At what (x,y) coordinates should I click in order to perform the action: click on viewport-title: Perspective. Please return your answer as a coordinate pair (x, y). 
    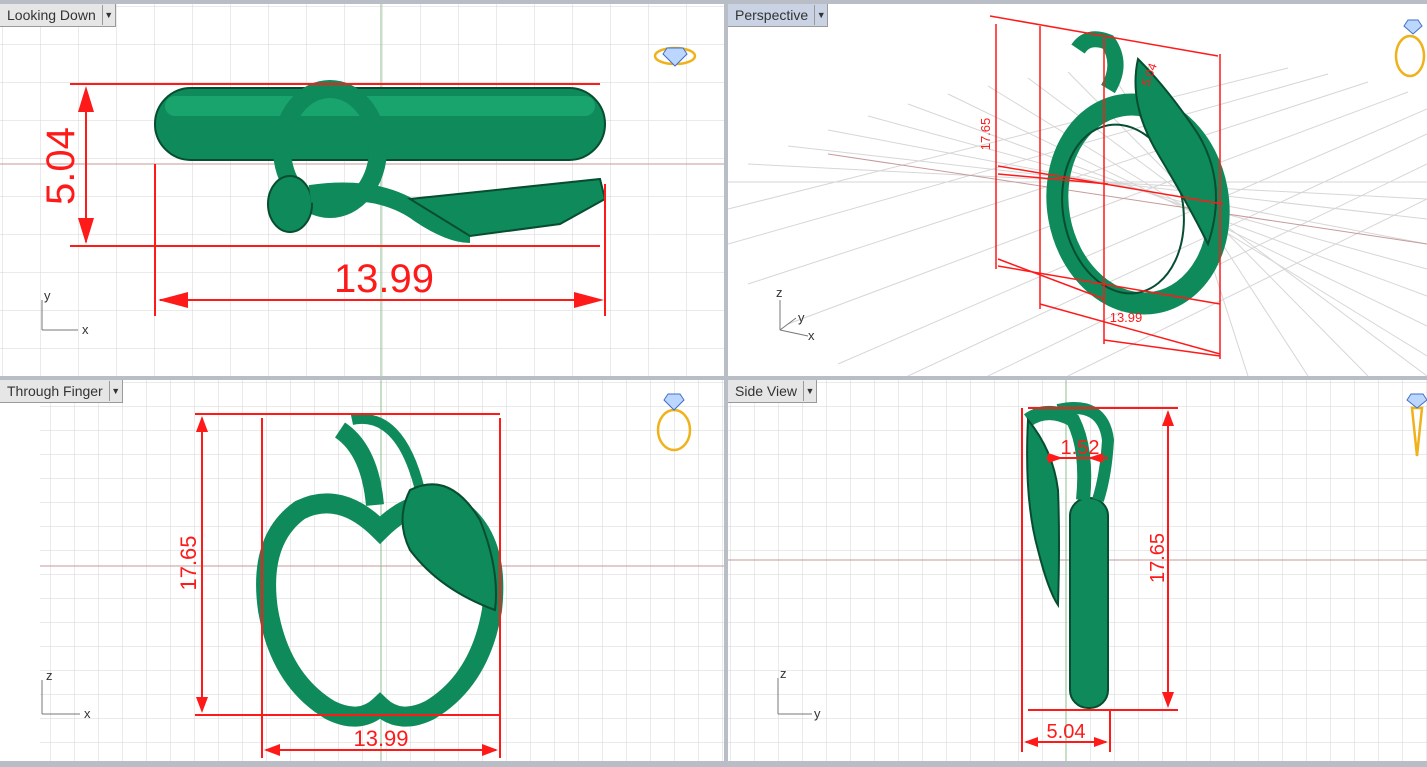
    Looking at the image, I should click on (772, 15).